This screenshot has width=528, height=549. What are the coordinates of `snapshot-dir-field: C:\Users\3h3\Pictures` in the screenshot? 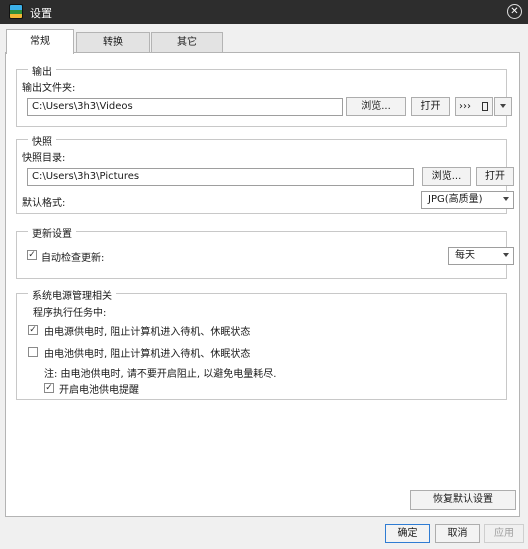 It's located at (220, 177).